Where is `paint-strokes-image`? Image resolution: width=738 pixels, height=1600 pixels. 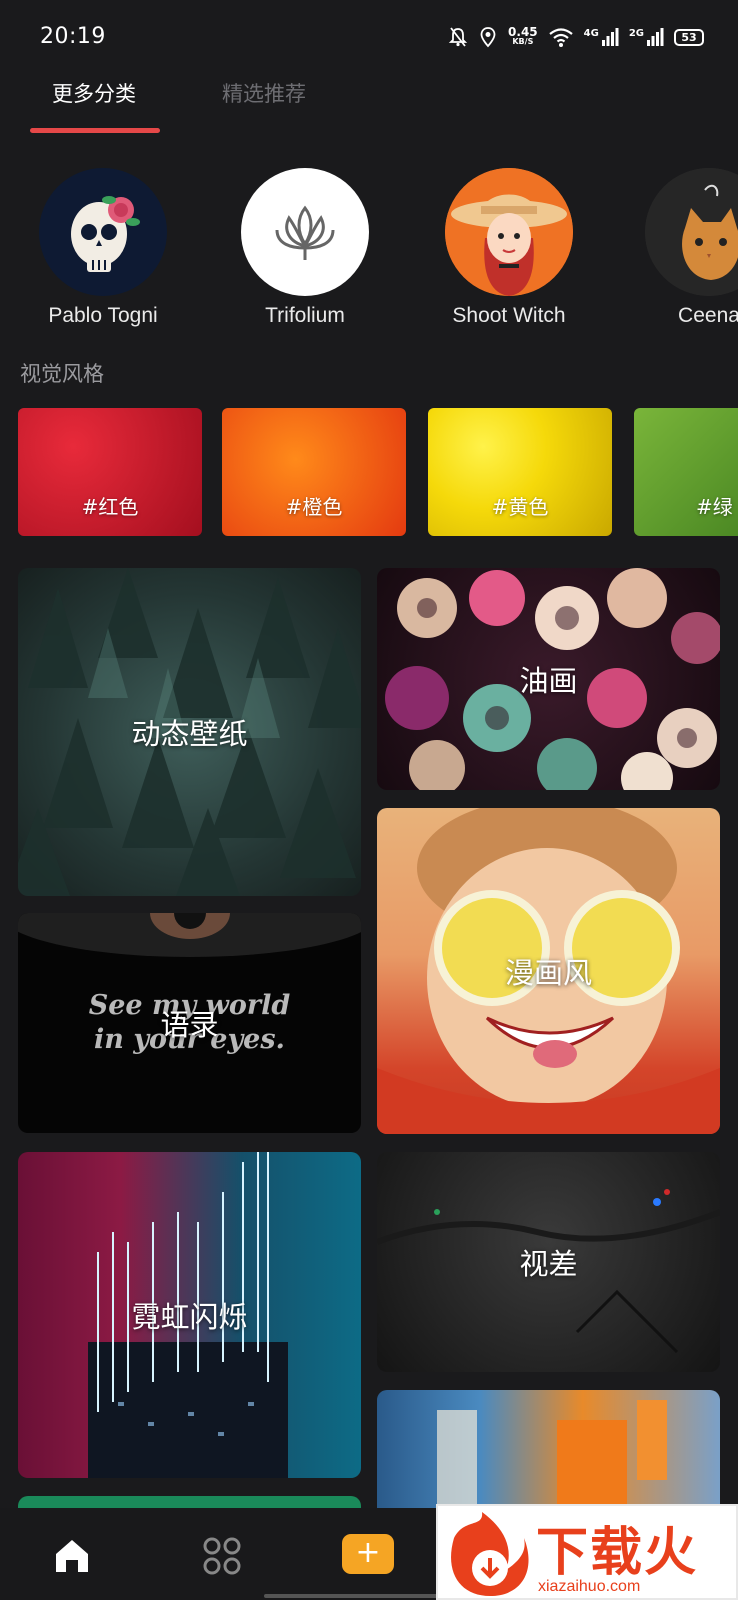 paint-strokes-image is located at coordinates (552, 1460).